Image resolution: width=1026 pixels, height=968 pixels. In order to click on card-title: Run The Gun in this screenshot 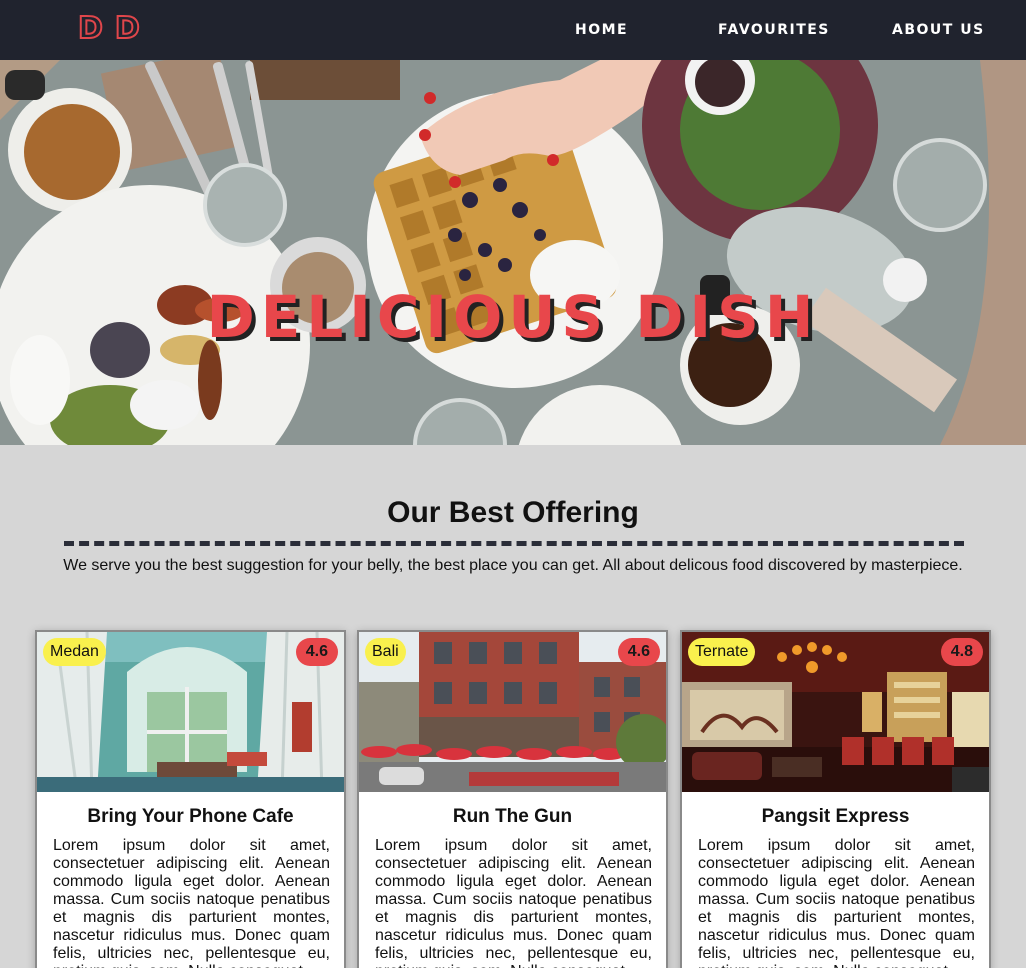, I will do `click(512, 817)`.